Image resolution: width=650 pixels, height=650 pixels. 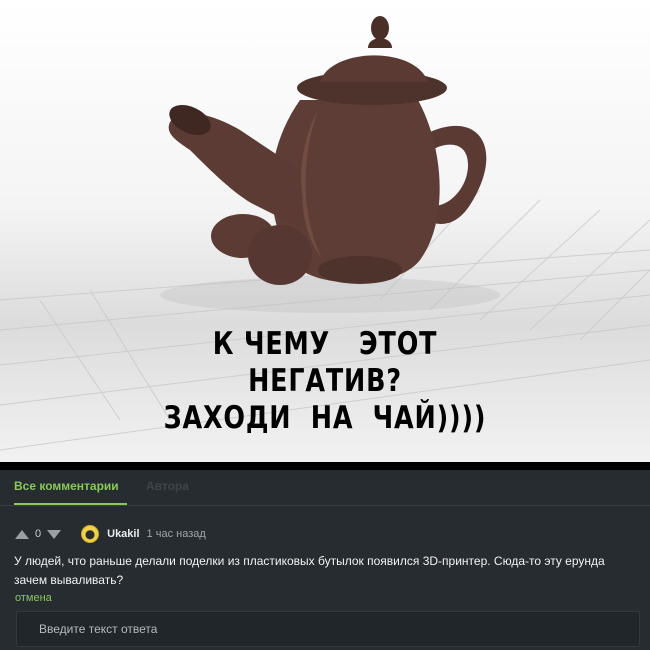 What do you see at coordinates (33, 598) in the screenshot?
I see `cancel-reply-link: отмена` at bounding box center [33, 598].